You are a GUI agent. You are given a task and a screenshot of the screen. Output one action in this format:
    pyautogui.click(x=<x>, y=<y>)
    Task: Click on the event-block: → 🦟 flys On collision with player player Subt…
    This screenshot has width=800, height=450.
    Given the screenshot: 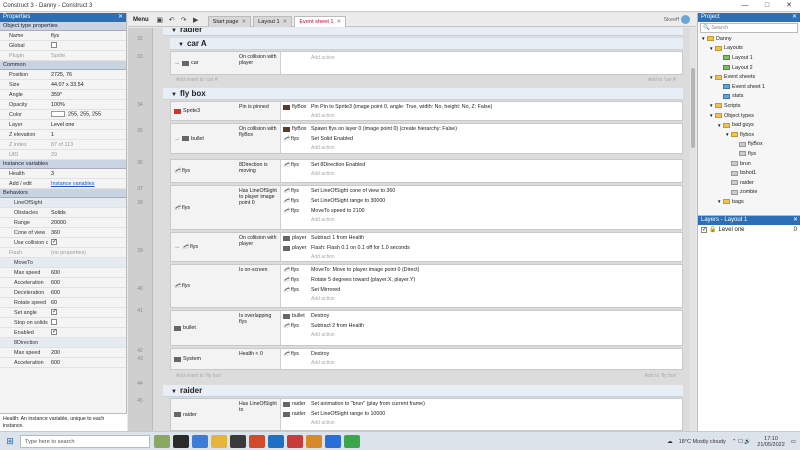 What is the action you would take?
    pyautogui.click(x=426, y=247)
    